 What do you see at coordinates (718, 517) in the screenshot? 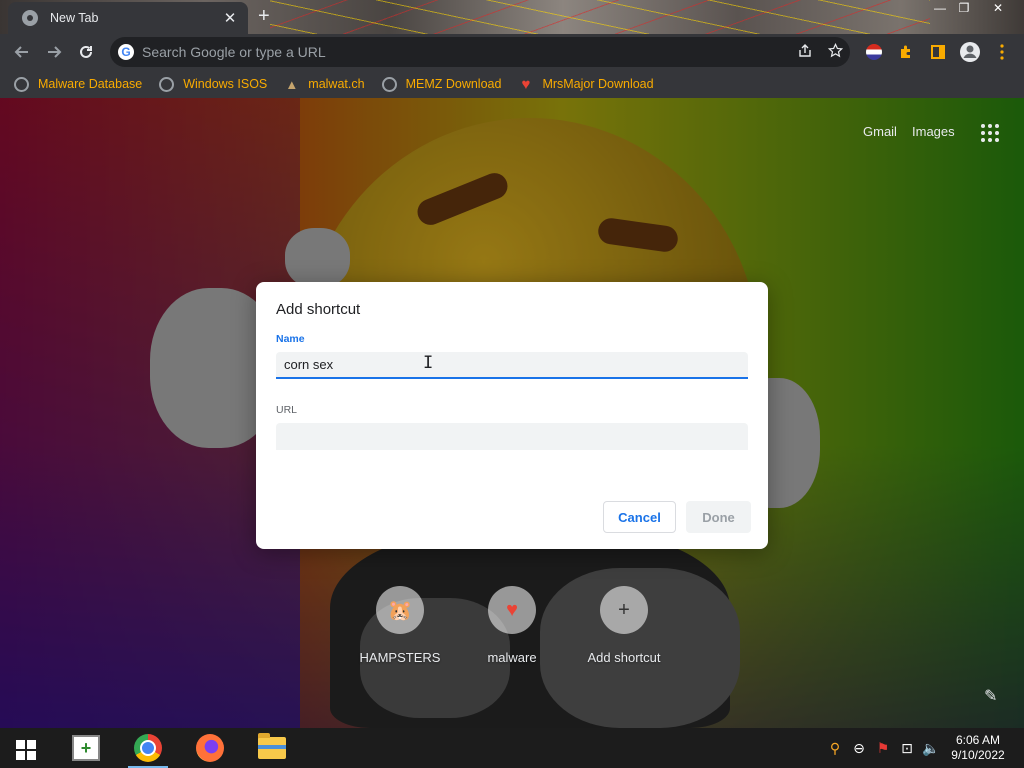
I see `done-button: Done` at bounding box center [718, 517].